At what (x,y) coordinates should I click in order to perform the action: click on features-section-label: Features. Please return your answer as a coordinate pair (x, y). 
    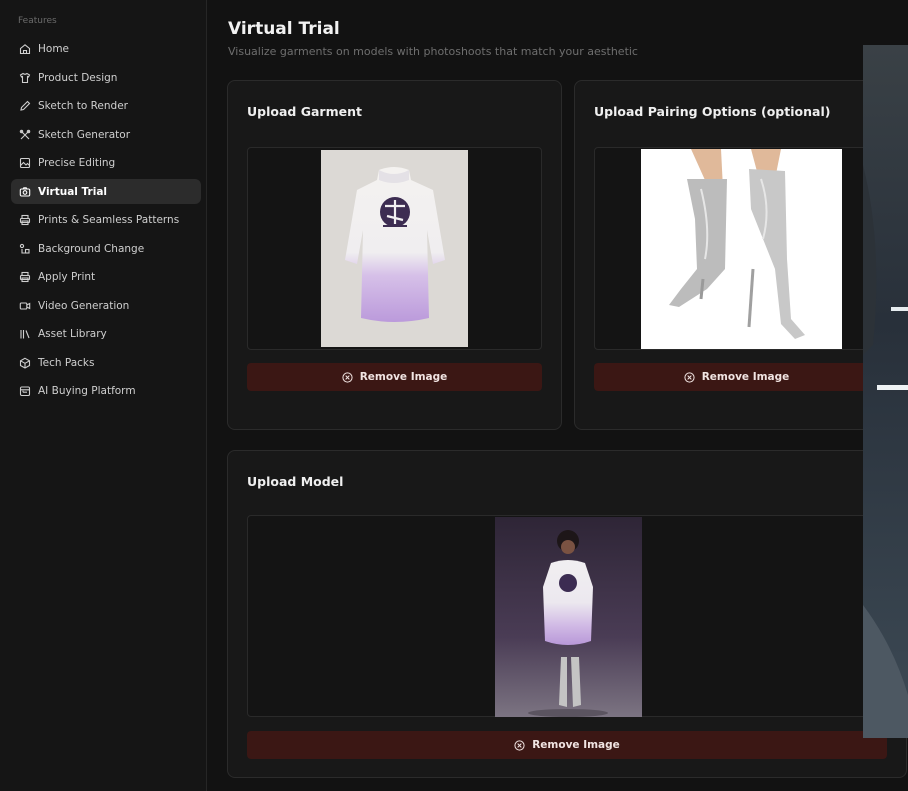
    Looking at the image, I should click on (37, 21).